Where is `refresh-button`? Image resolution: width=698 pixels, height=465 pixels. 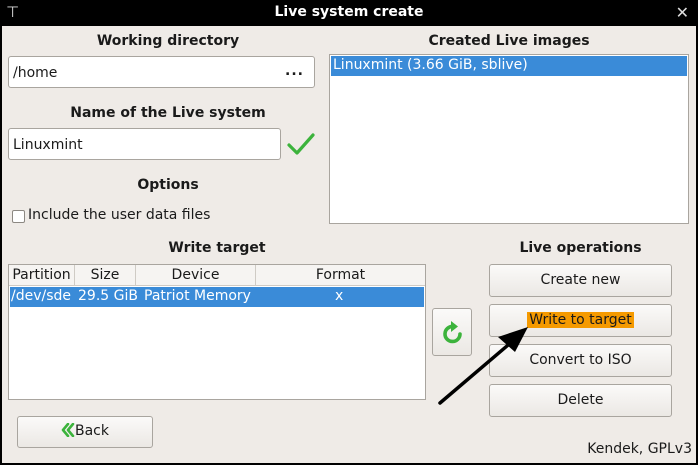 refresh-button is located at coordinates (452, 332).